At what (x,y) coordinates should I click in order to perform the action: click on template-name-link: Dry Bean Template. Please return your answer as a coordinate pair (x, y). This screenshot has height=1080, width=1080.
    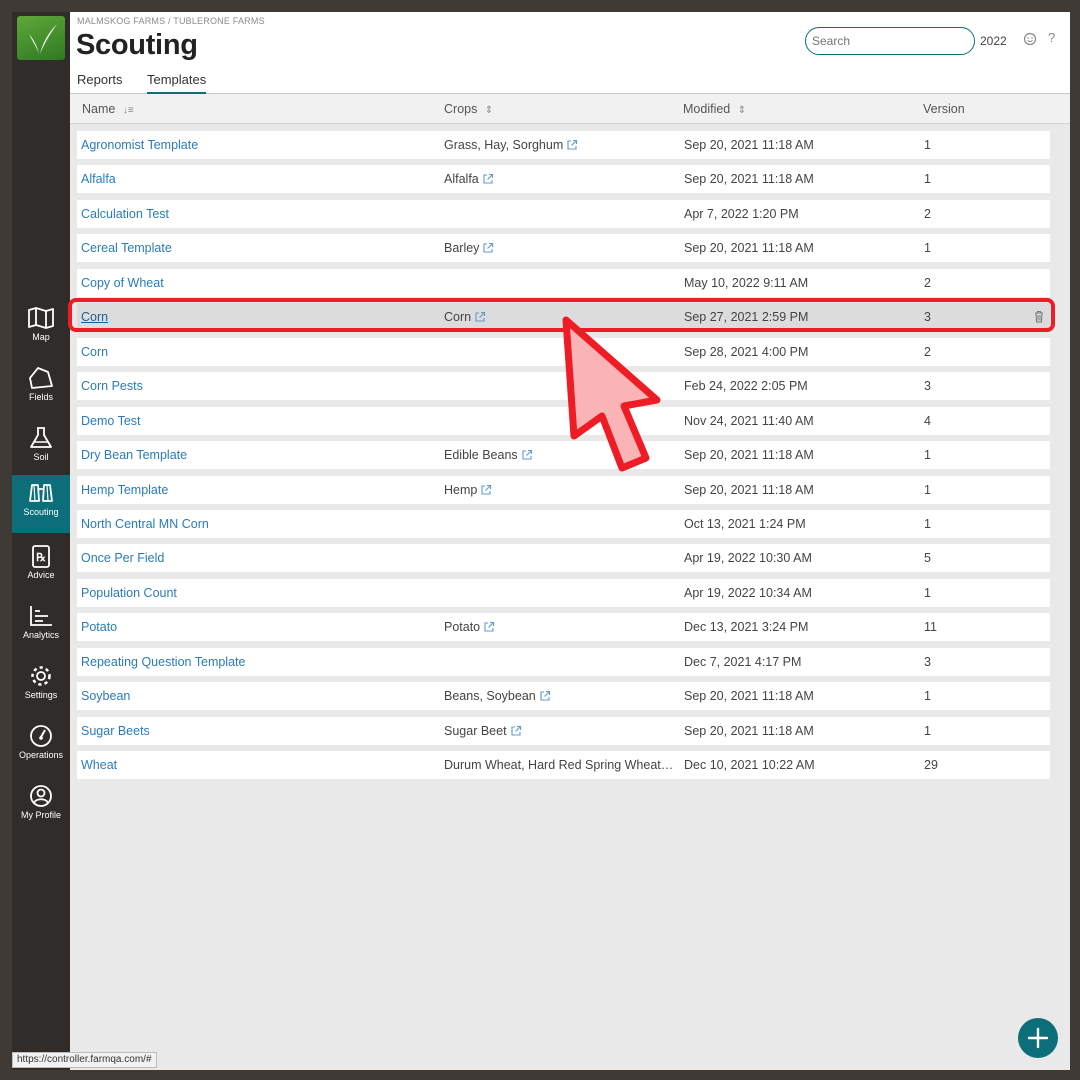
    Looking at the image, I should click on (134, 455).